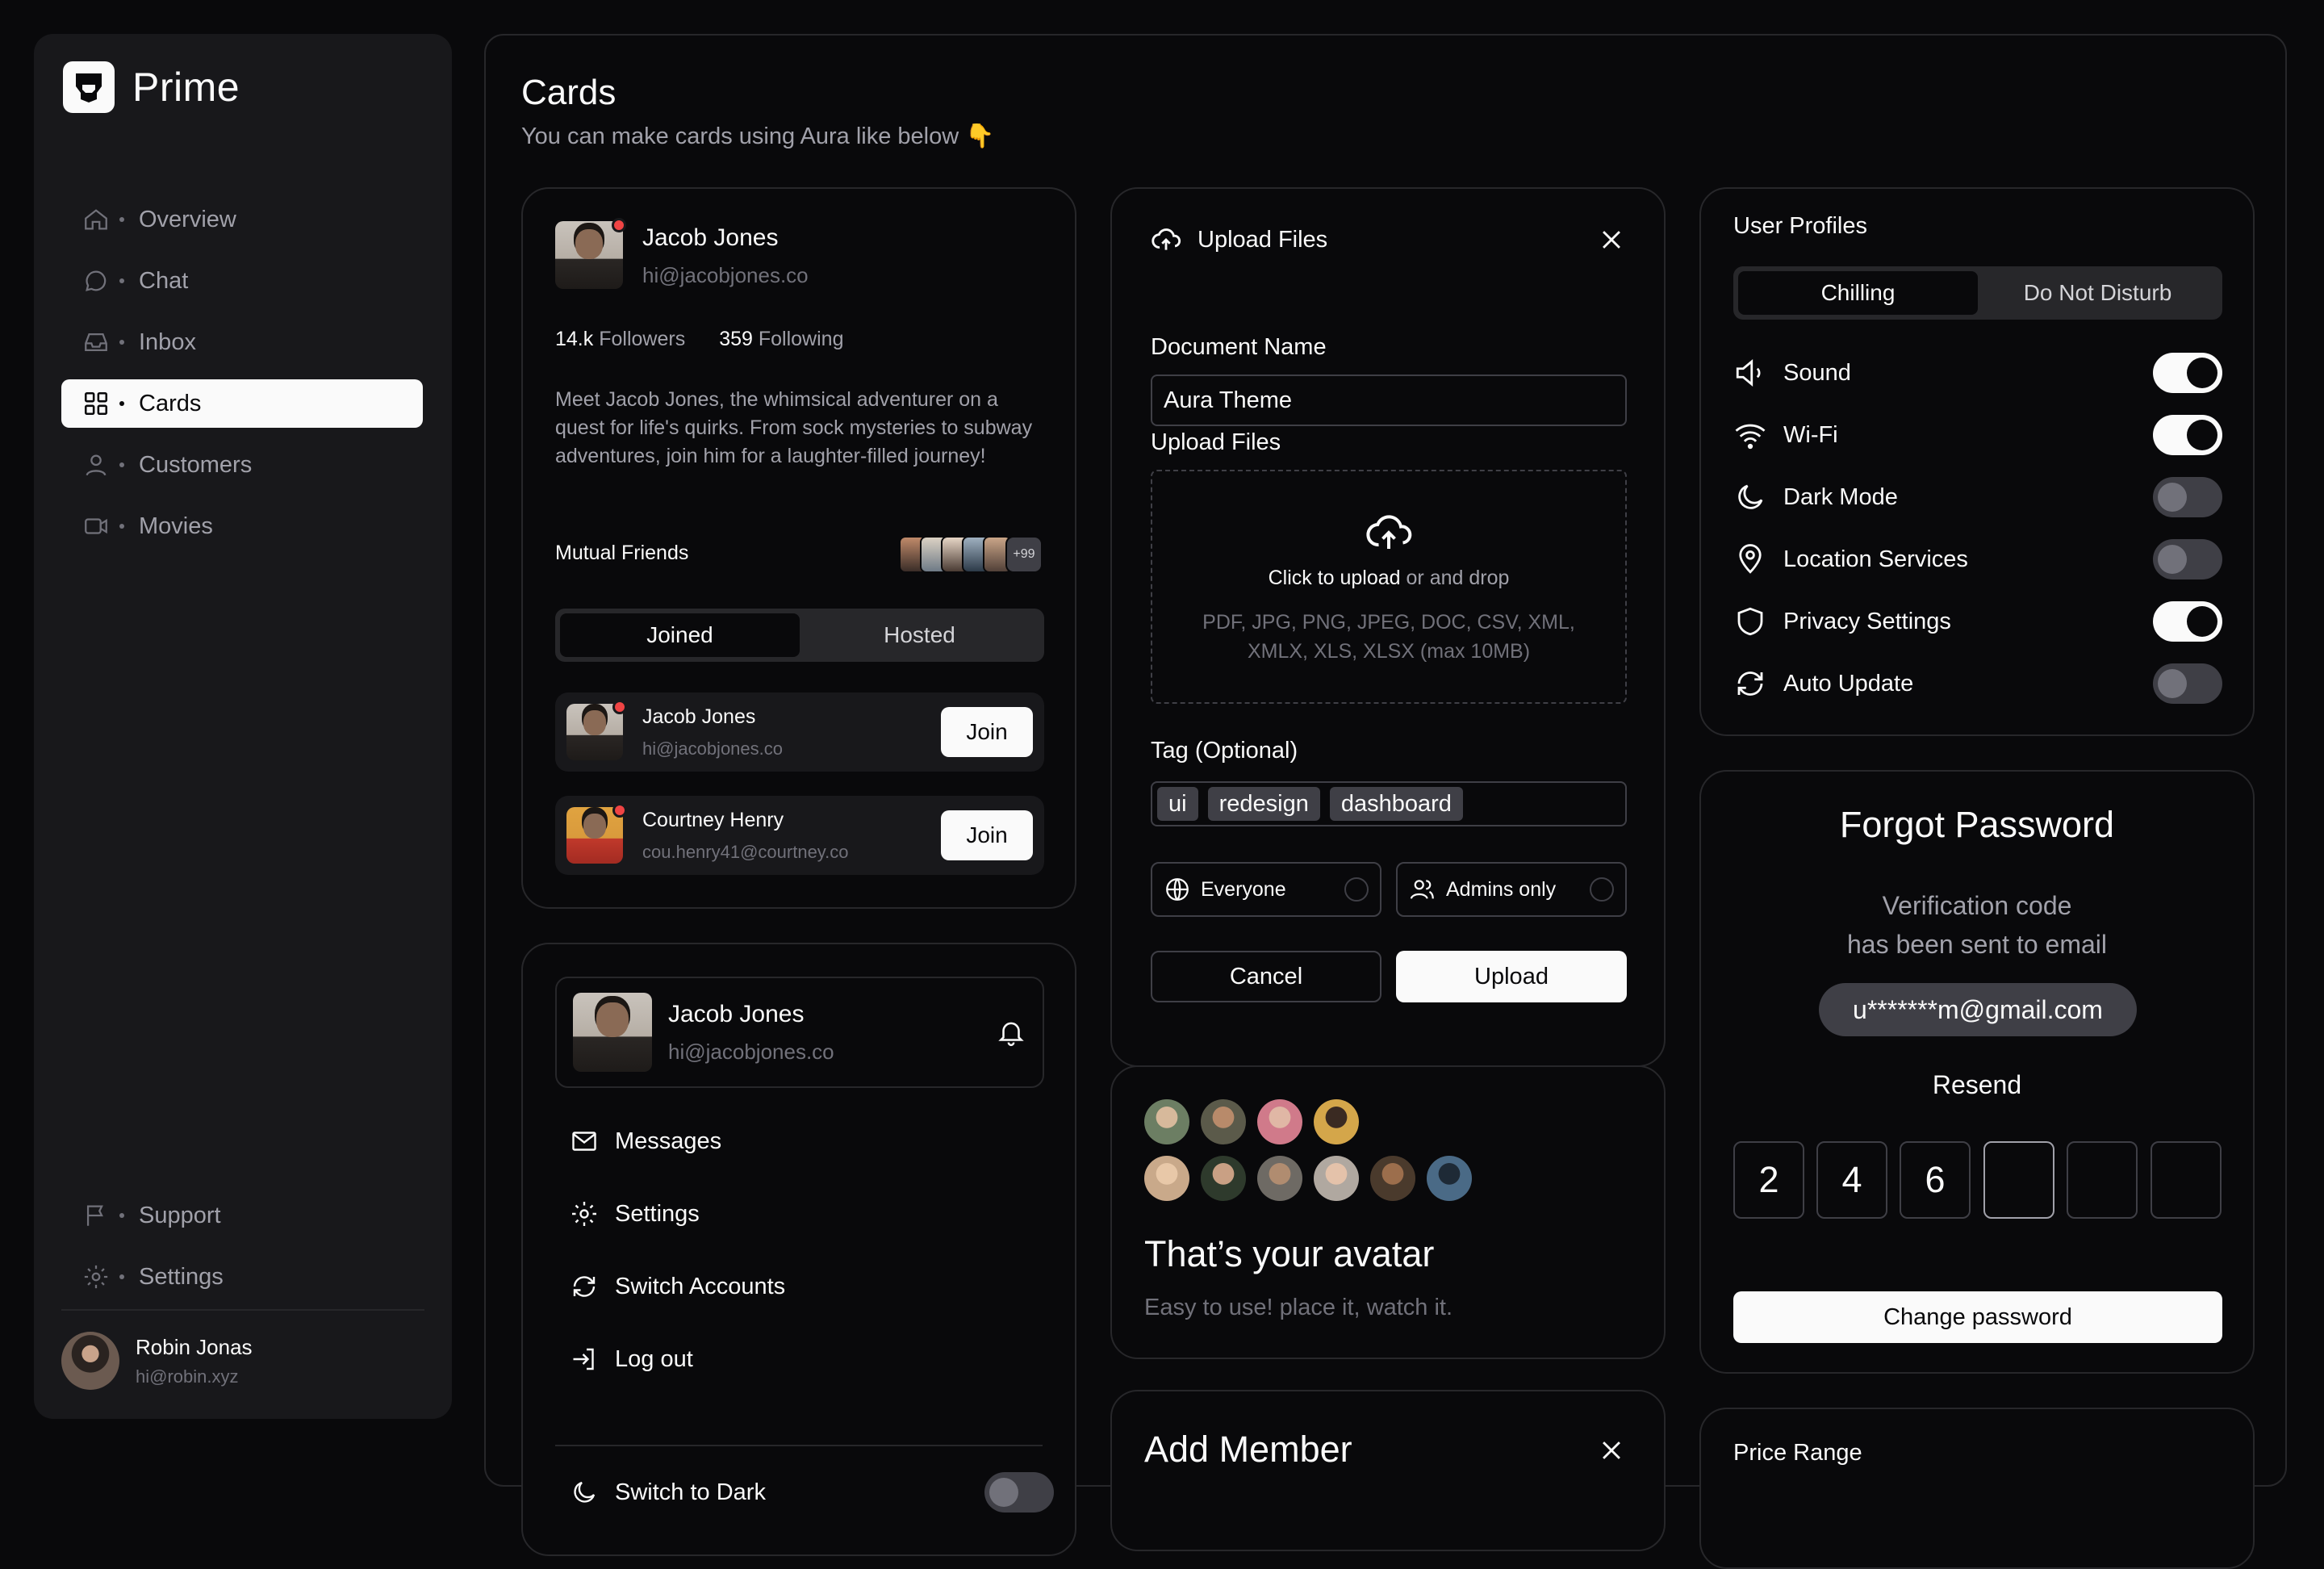 The image size is (2324, 1569). Describe the element at coordinates (678, 1286) in the screenshot. I see `menu-item-switch-accounts: Switch Accounts` at that location.